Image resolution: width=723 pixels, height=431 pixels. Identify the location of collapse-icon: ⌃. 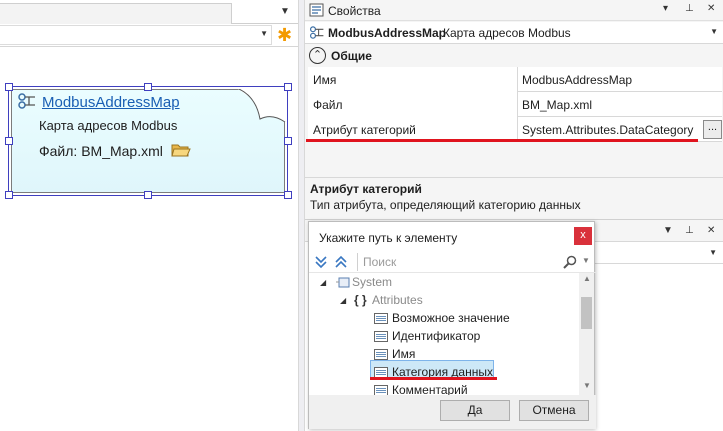
(317, 55).